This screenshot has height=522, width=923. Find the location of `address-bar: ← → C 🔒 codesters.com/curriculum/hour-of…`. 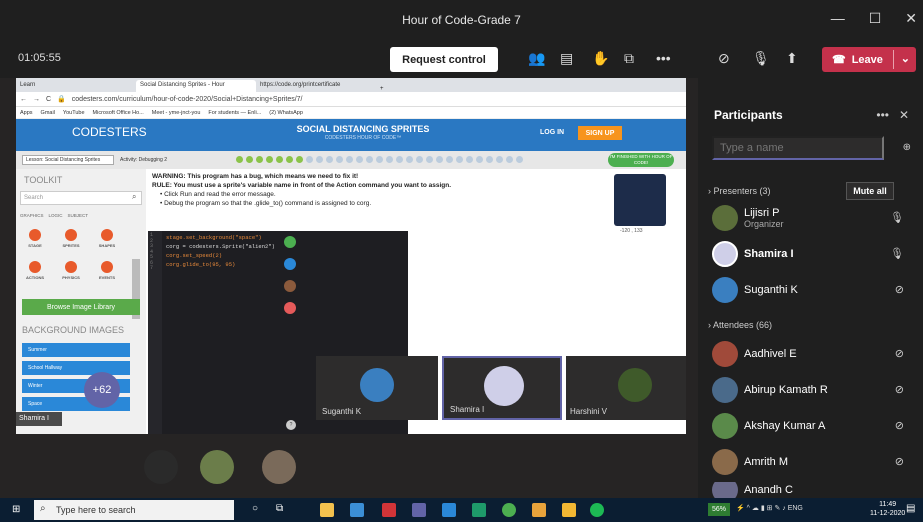

address-bar: ← → C 🔒 codesters.com/curriculum/hour-of… is located at coordinates (351, 99).